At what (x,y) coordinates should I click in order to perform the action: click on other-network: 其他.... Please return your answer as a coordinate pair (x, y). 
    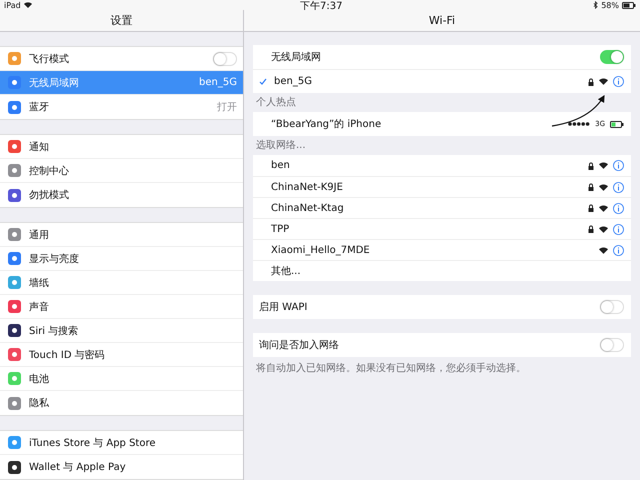
    Looking at the image, I should click on (441, 271).